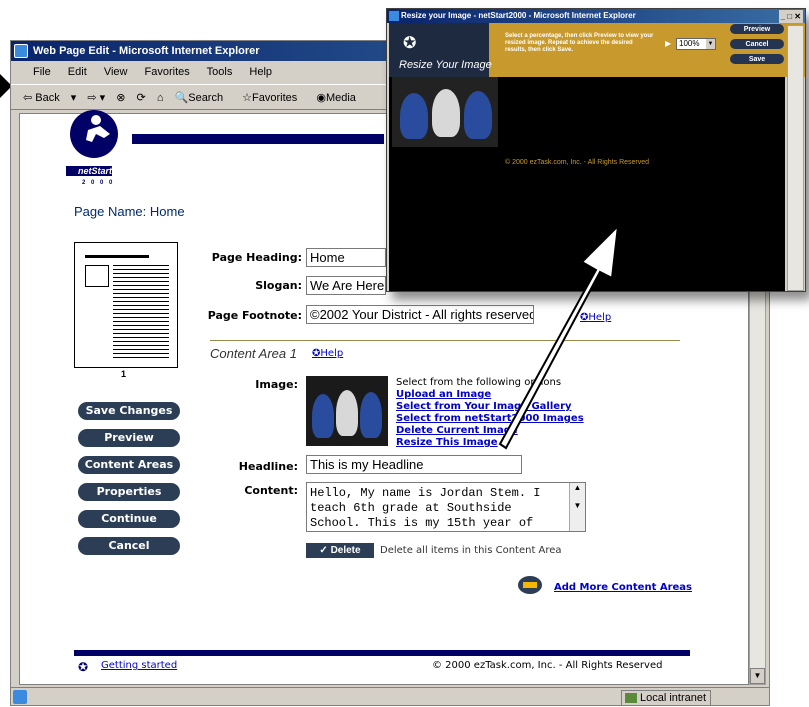  Describe the element at coordinates (668, 43) in the screenshot. I see `zoom-arrow-icon: ▶` at that location.